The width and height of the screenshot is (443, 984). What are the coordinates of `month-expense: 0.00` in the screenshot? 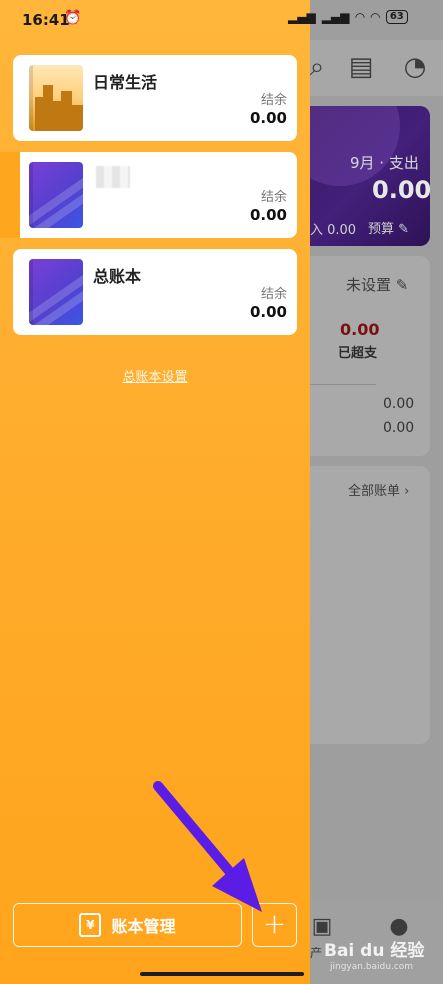 It's located at (402, 190).